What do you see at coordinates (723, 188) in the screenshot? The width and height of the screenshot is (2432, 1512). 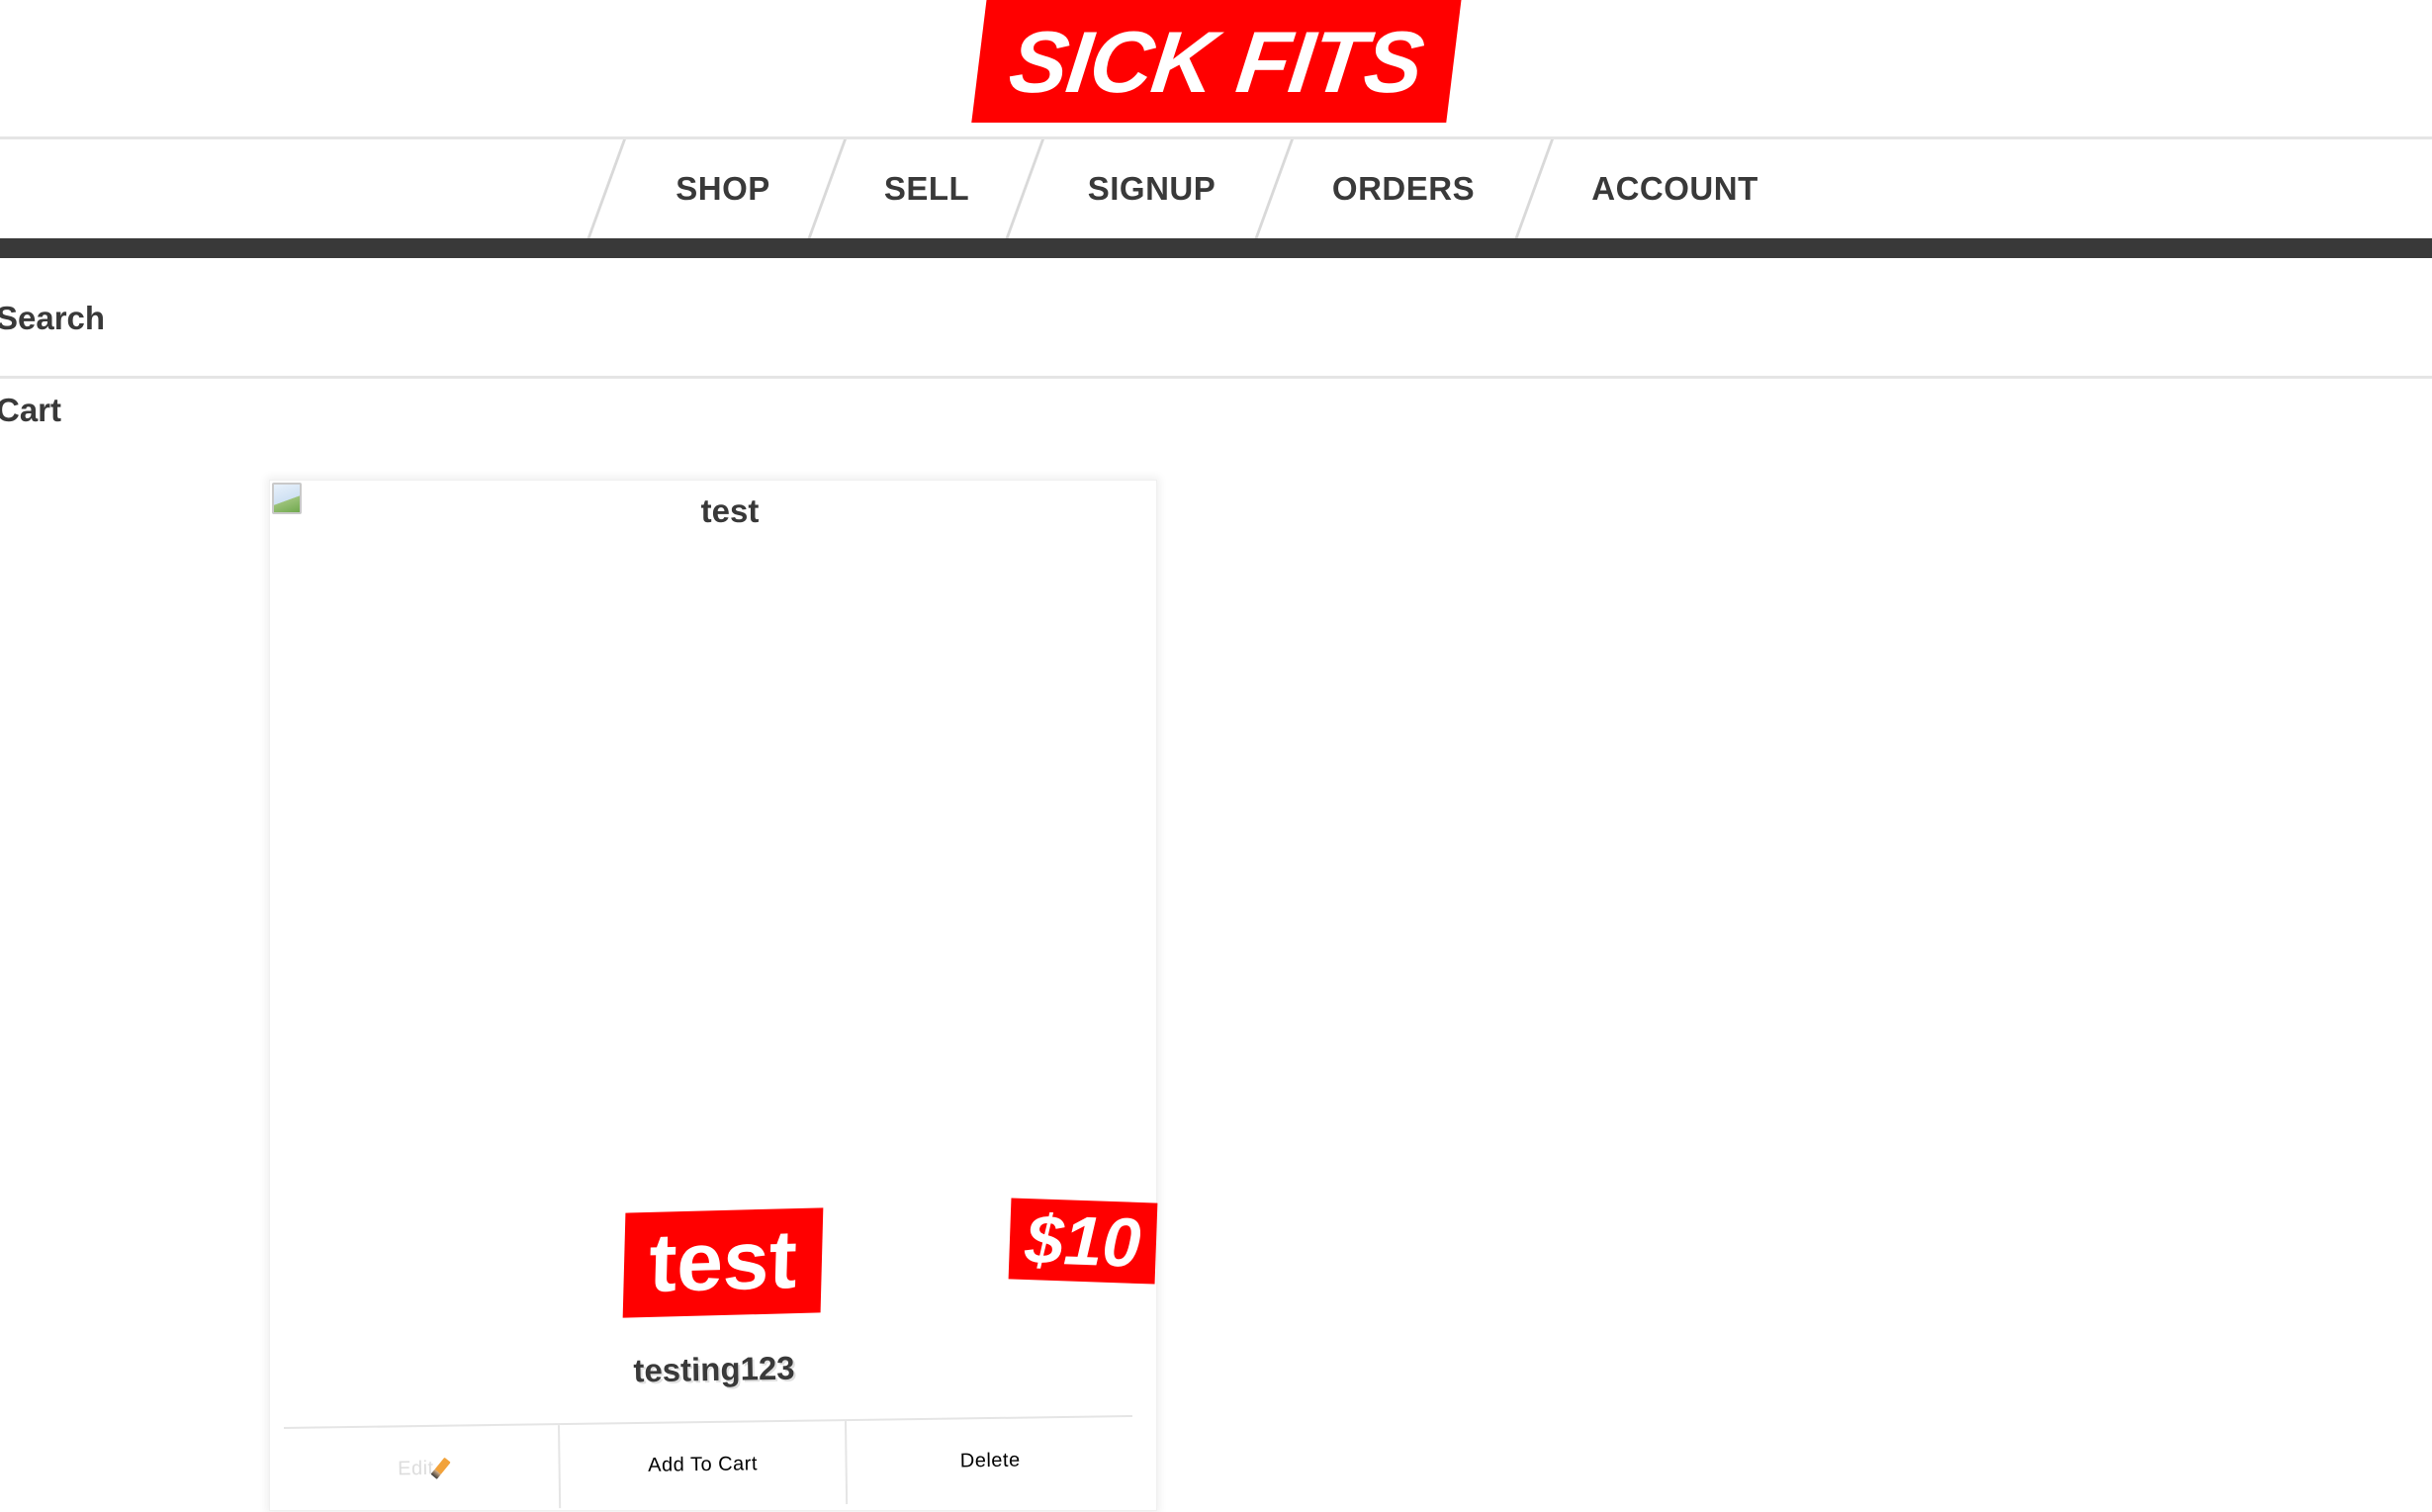 I see `nav-item-shop: SHOP` at bounding box center [723, 188].